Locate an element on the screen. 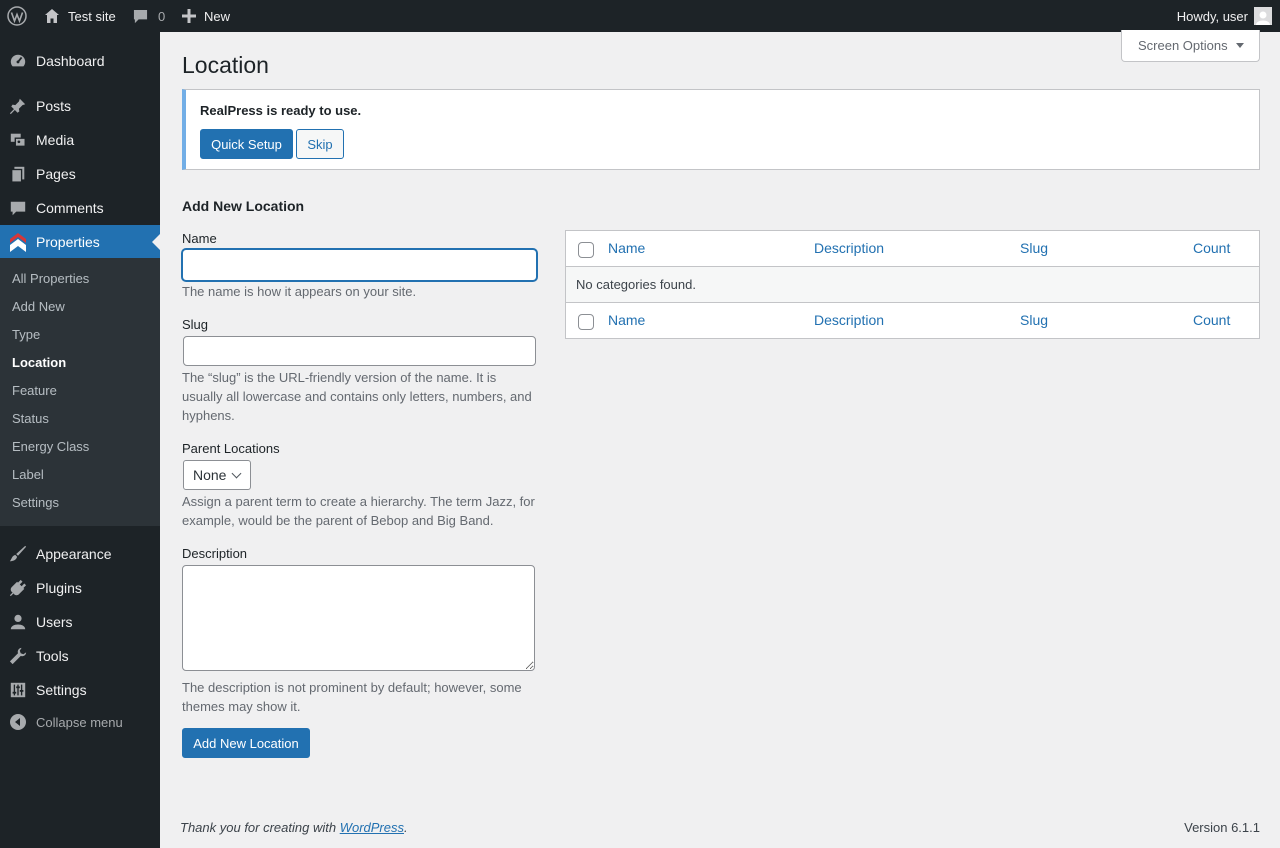 Image resolution: width=1280 pixels, height=848 pixels. parent-select-value: None is located at coordinates (210, 475).